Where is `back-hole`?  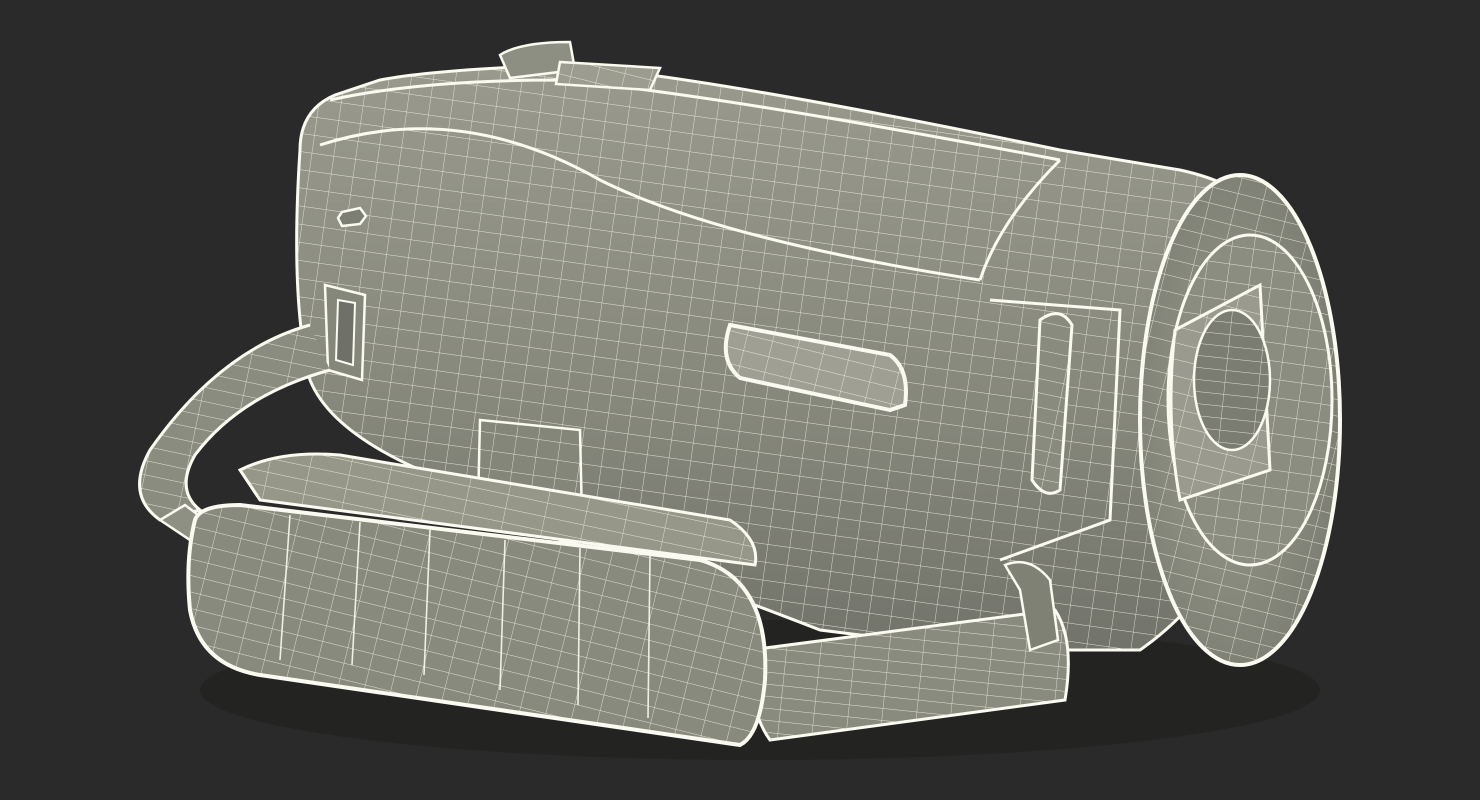
back-hole is located at coordinates (352, 217).